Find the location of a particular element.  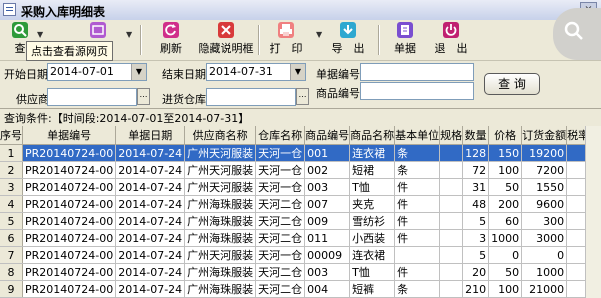

table-cell: 21000 is located at coordinates (544, 289).